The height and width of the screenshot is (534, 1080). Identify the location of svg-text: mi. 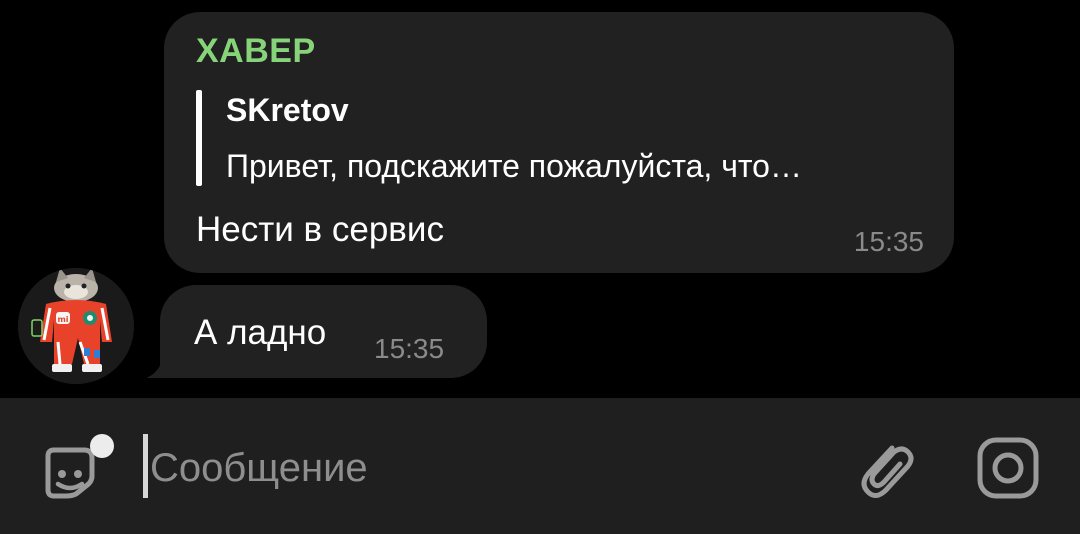
(62, 319).